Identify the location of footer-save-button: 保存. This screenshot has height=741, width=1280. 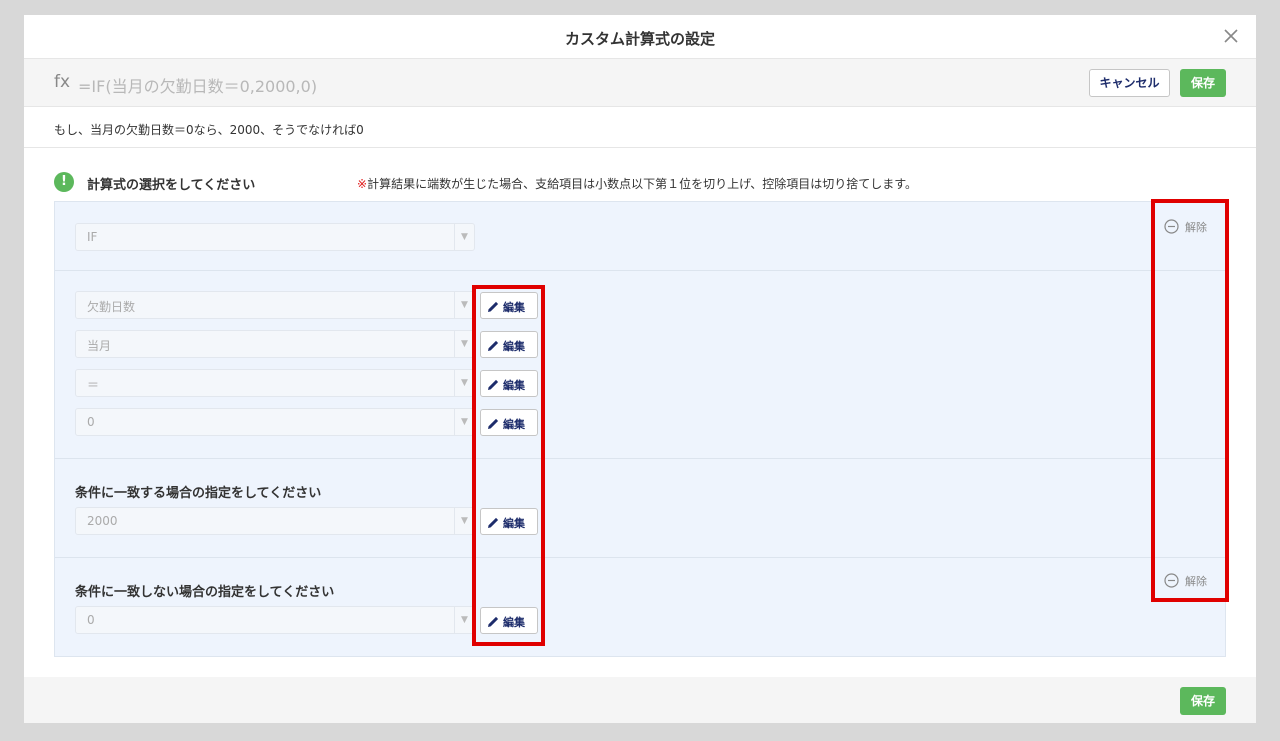
(1203, 701).